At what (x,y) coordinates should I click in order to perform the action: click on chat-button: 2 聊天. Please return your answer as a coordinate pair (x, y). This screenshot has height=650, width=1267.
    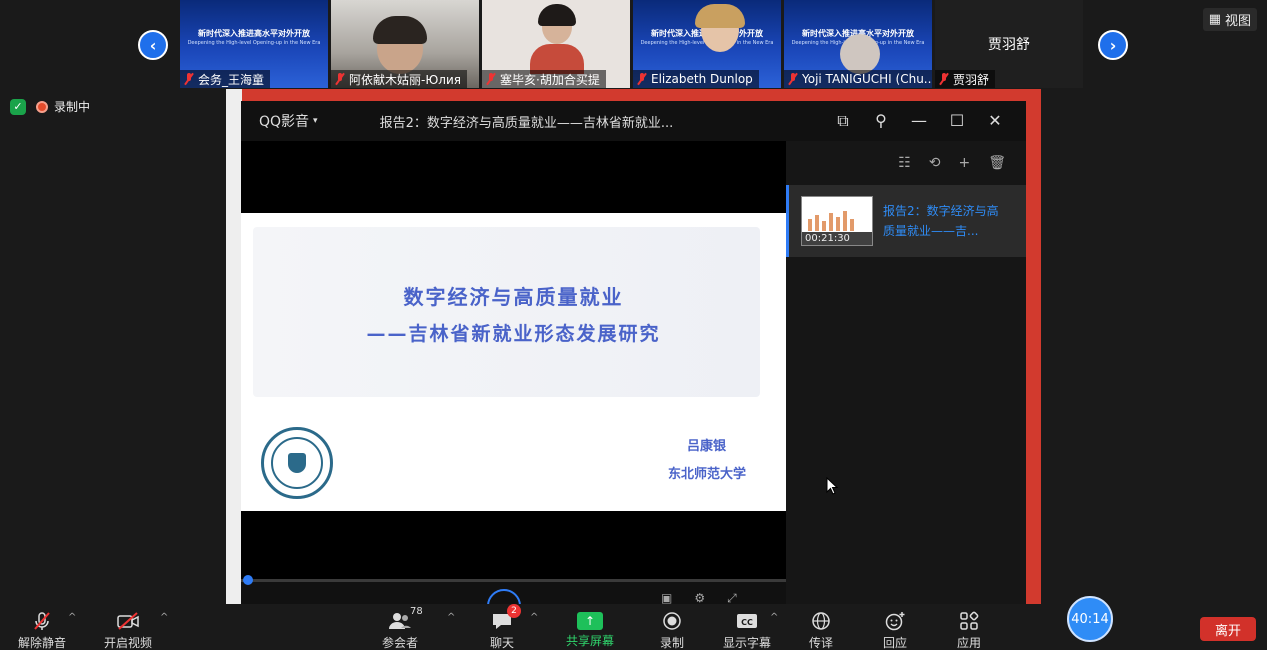
    Looking at the image, I should click on (505, 627).